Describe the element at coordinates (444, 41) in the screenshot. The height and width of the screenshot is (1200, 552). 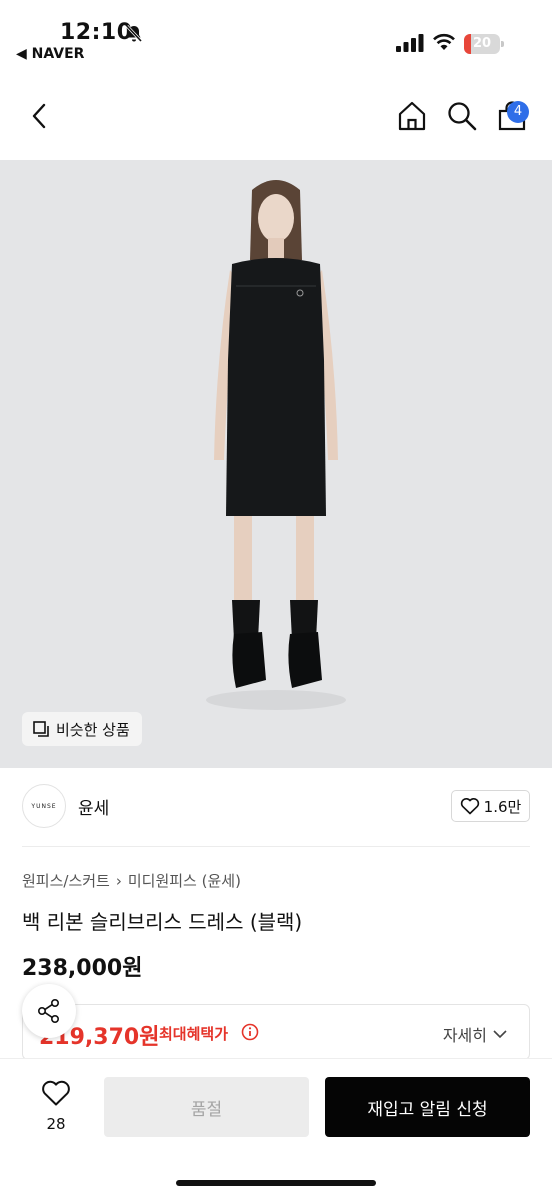
I see `wifi-icon` at that location.